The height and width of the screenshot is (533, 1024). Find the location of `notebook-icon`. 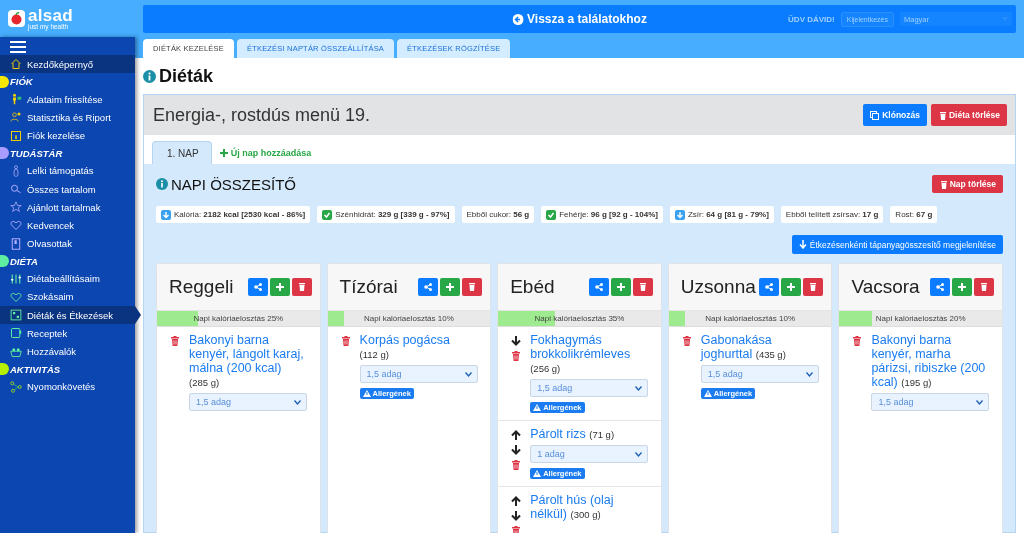

notebook-icon is located at coordinates (16, 333).